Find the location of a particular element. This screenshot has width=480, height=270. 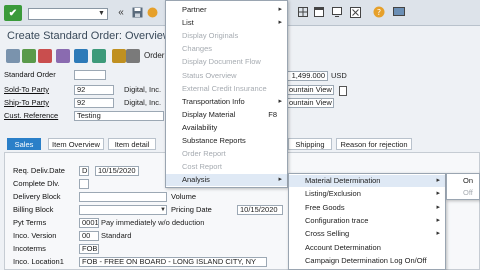

menu-item-display-document-flow: Display Document Flow is located at coordinates (226, 62).